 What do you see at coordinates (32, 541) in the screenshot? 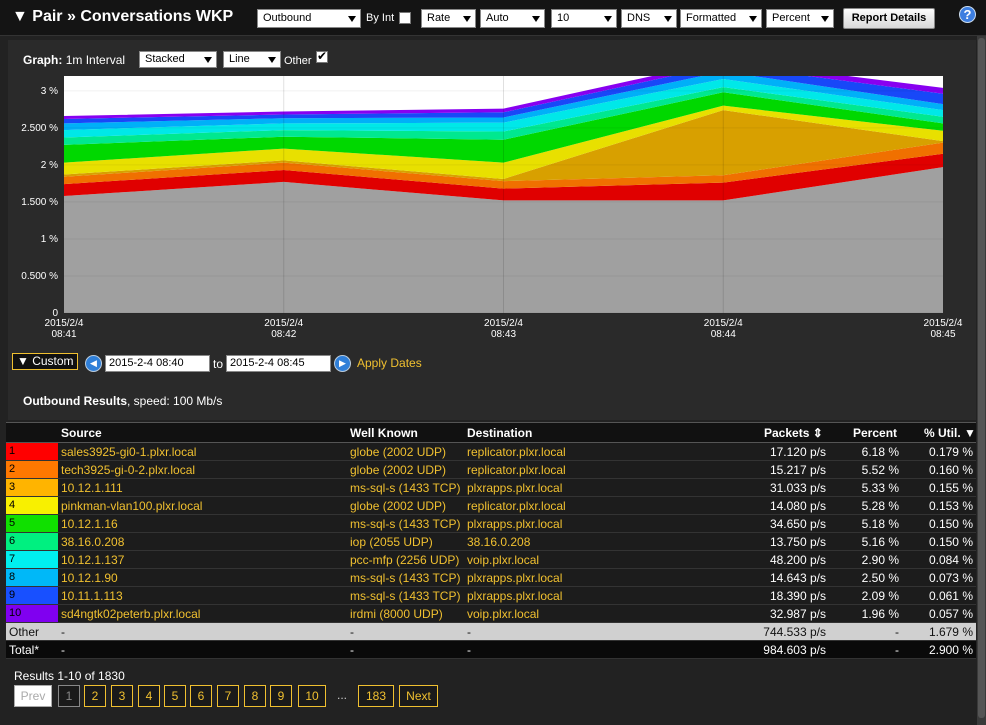
I see `row-color-swatch: 6` at bounding box center [32, 541].